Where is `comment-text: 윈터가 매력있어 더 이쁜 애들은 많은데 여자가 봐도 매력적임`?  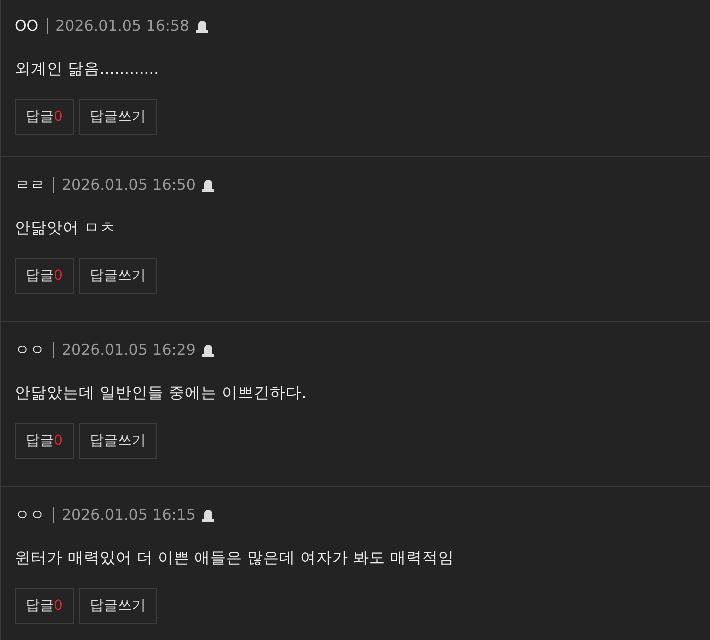 comment-text: 윈터가 매력있어 더 이쁜 애들은 많은데 여자가 봐도 매력적임 is located at coordinates (235, 558).